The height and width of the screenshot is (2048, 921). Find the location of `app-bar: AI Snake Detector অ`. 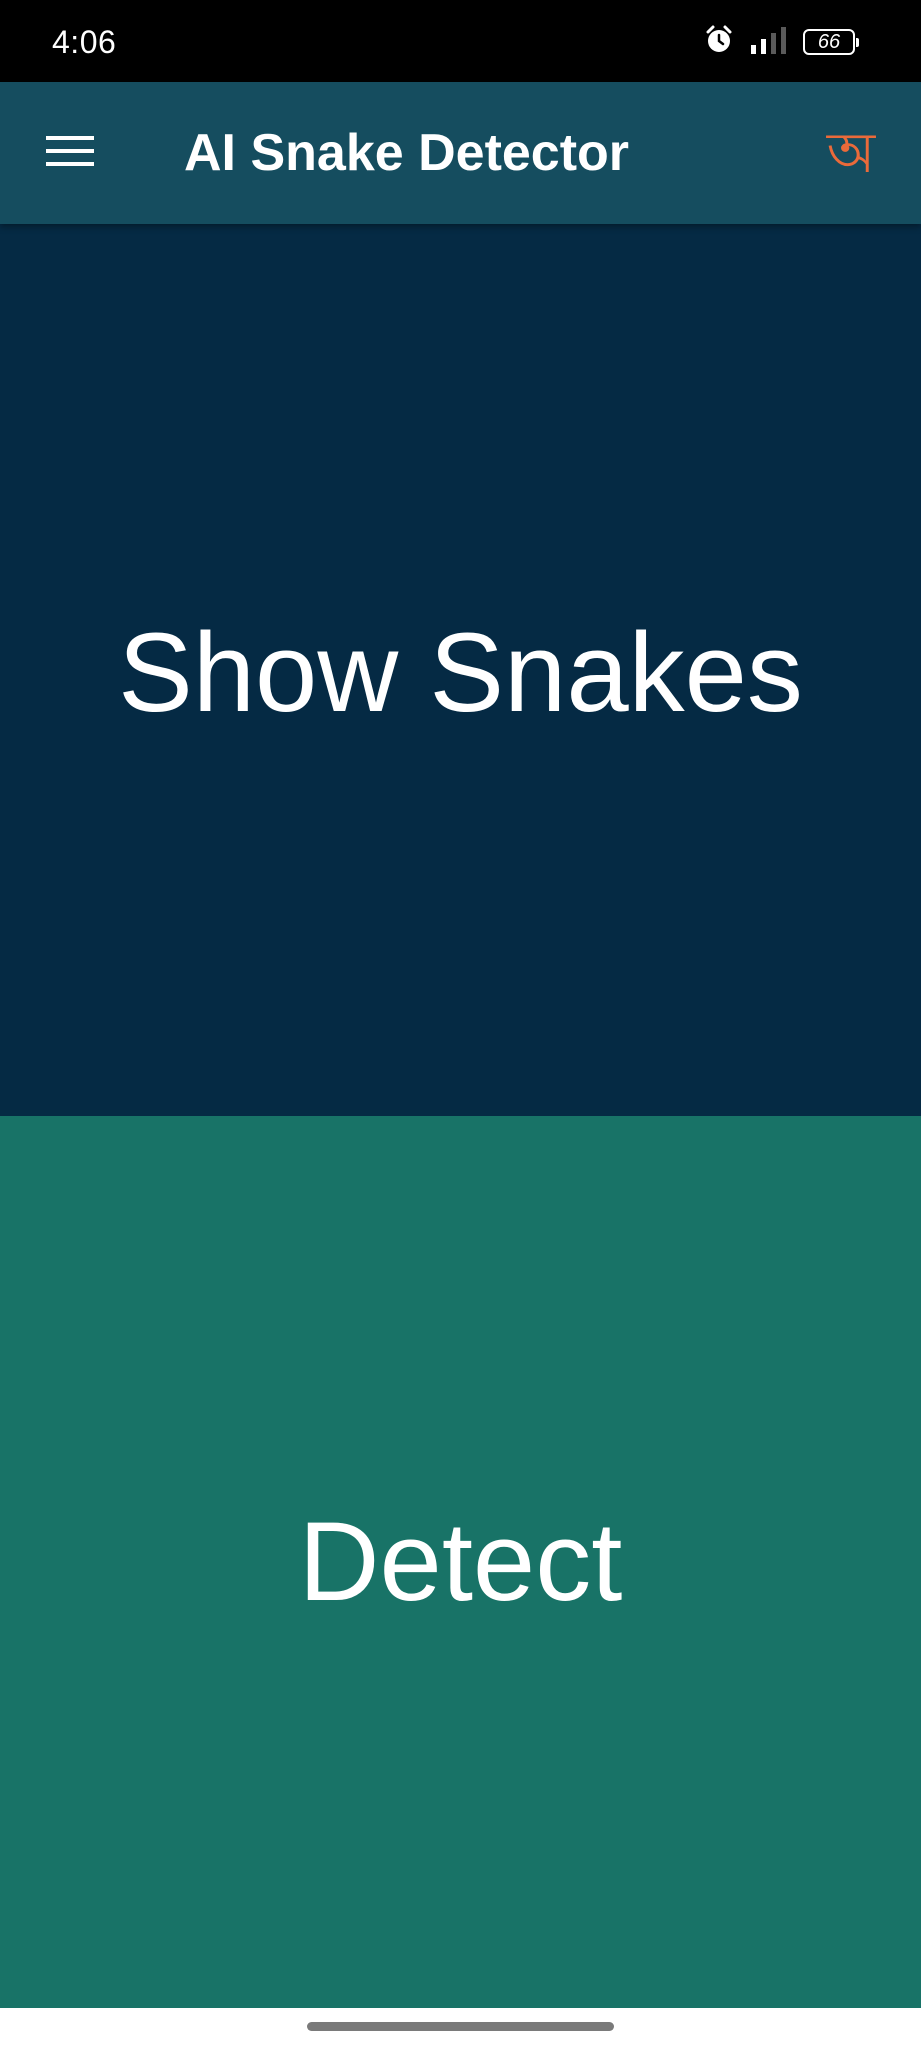

app-bar: AI Snake Detector অ is located at coordinates (460, 153).